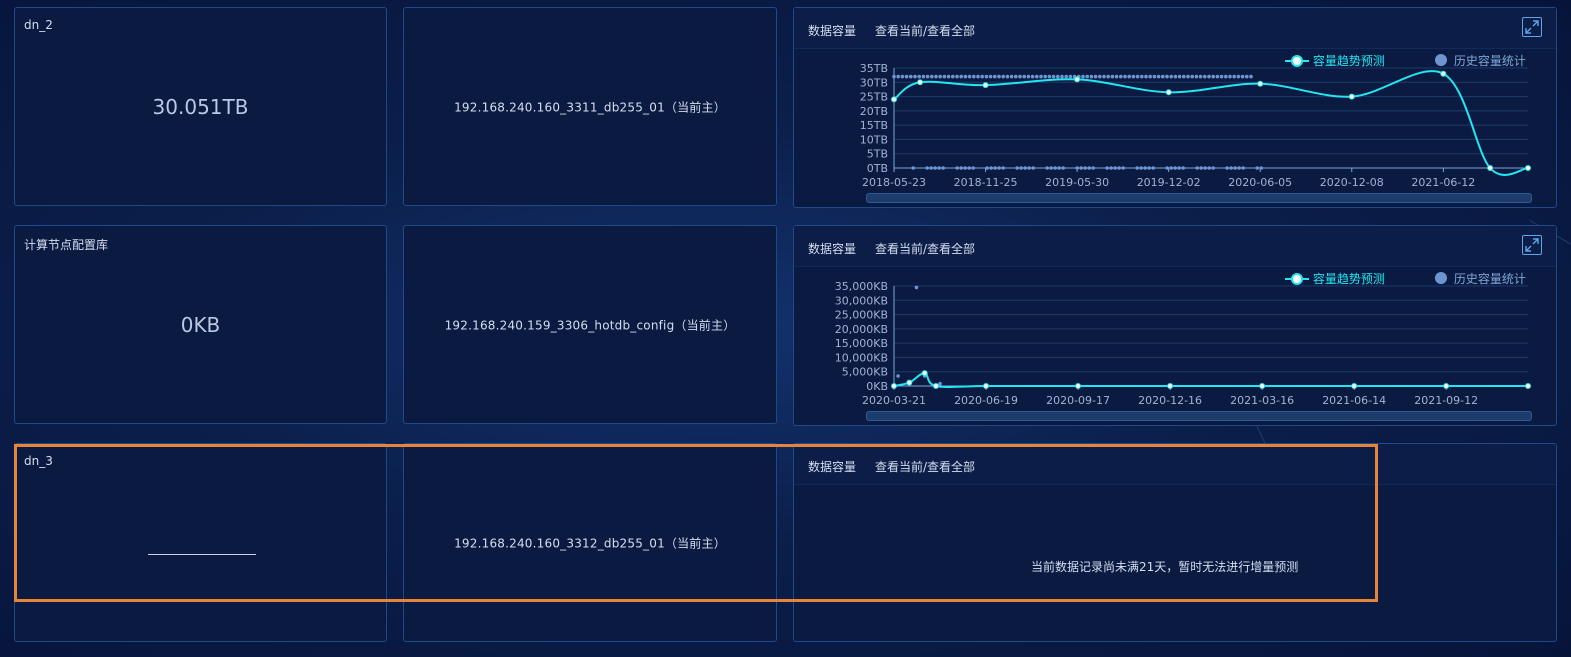 The image size is (1571, 657). Describe the element at coordinates (200, 542) in the screenshot. I see `node-card-dn3: dn_3` at that location.